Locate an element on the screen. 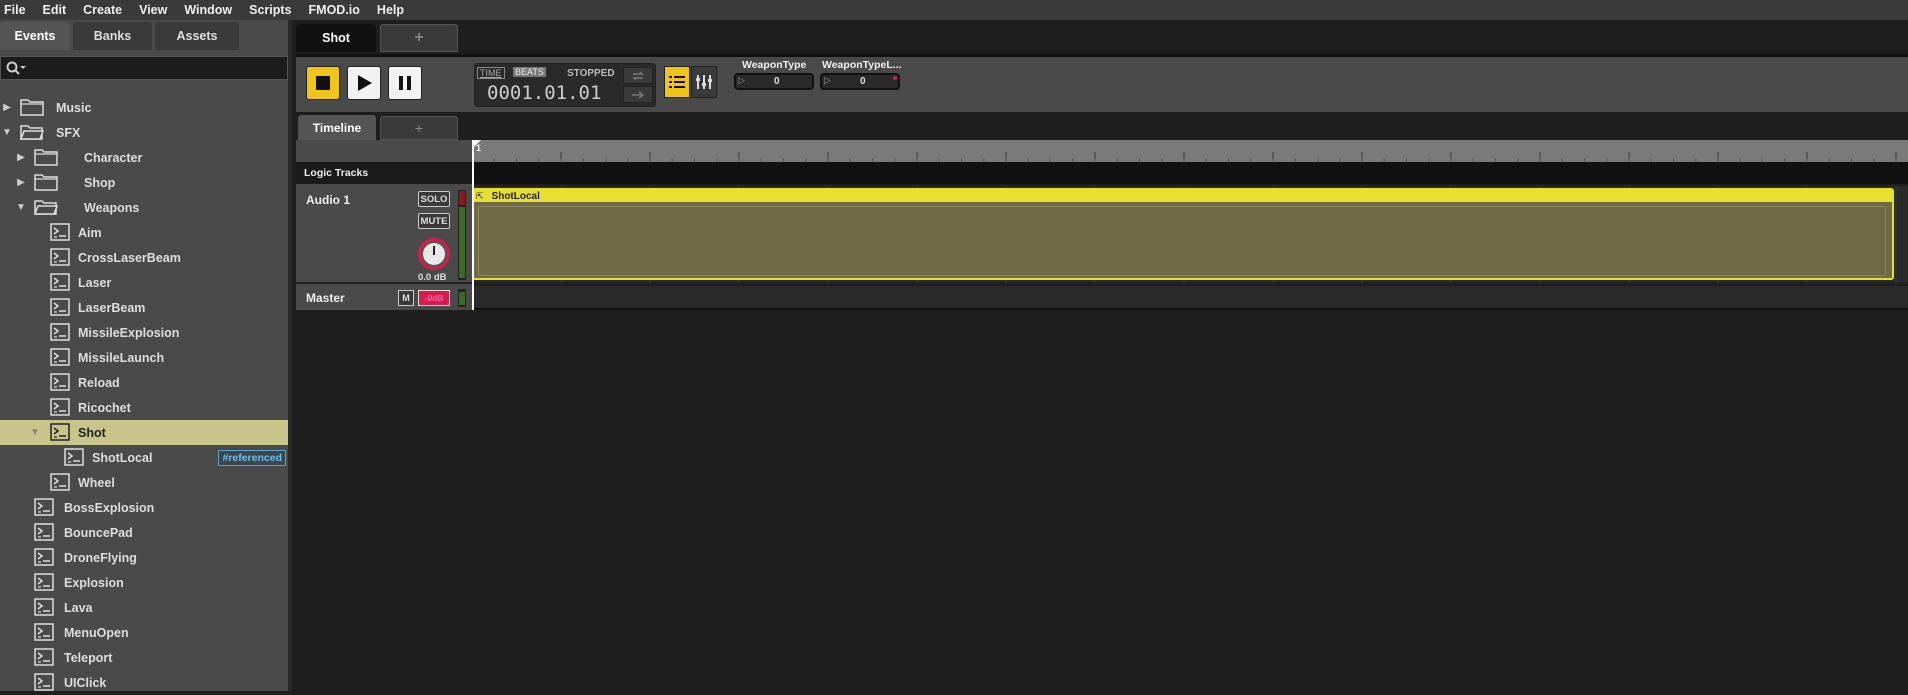  master-track-lane is located at coordinates (1190, 298).